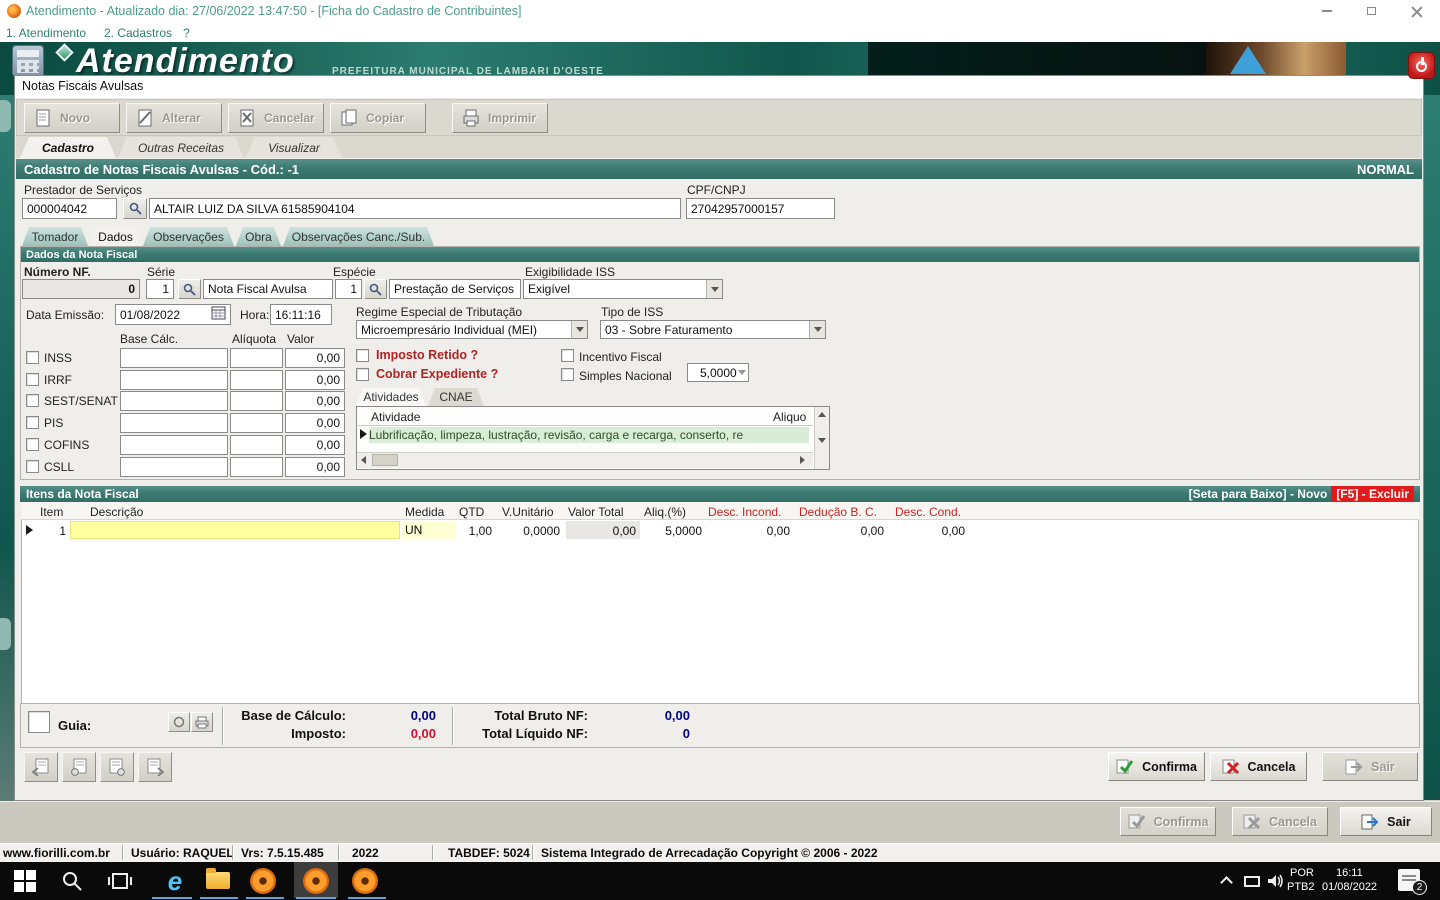 This screenshot has width=1440, height=900. Describe the element at coordinates (179, 722) in the screenshot. I see `guia-view-button` at that location.